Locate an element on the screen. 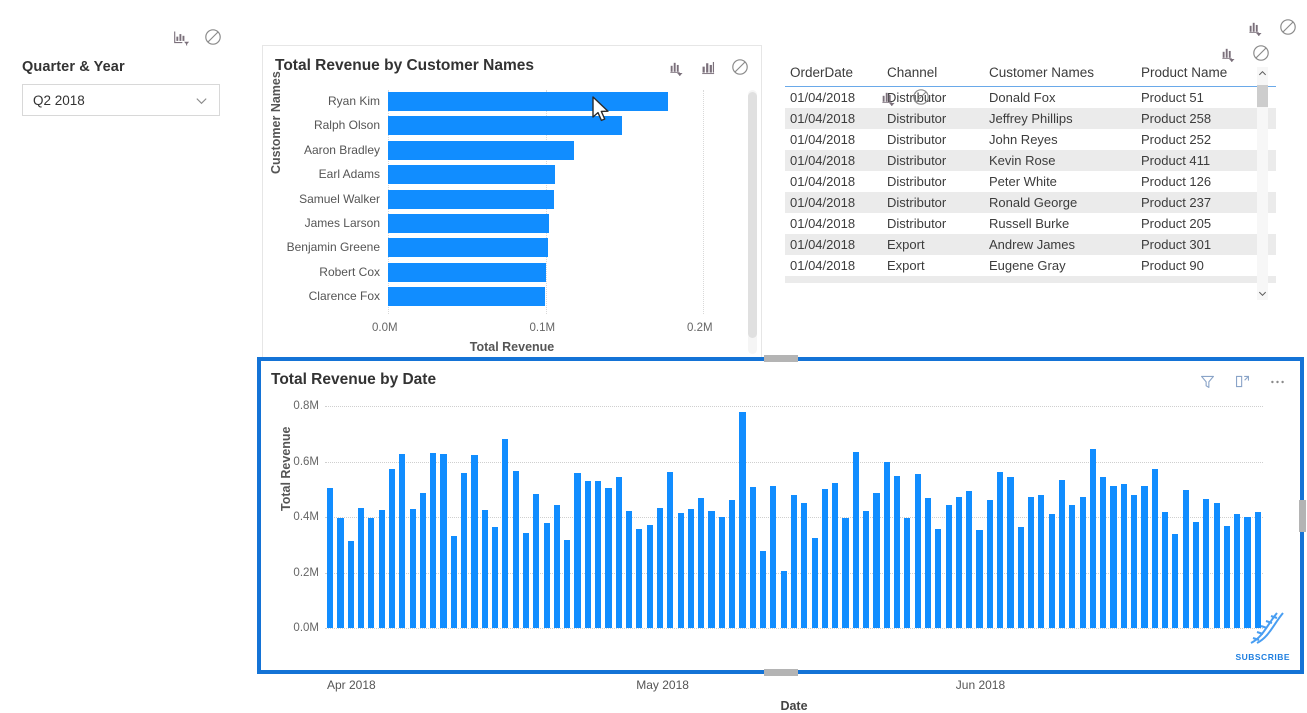 Image resolution: width=1307 pixels, height=713 pixels. table-cell: Product 205 is located at coordinates (1206, 223).